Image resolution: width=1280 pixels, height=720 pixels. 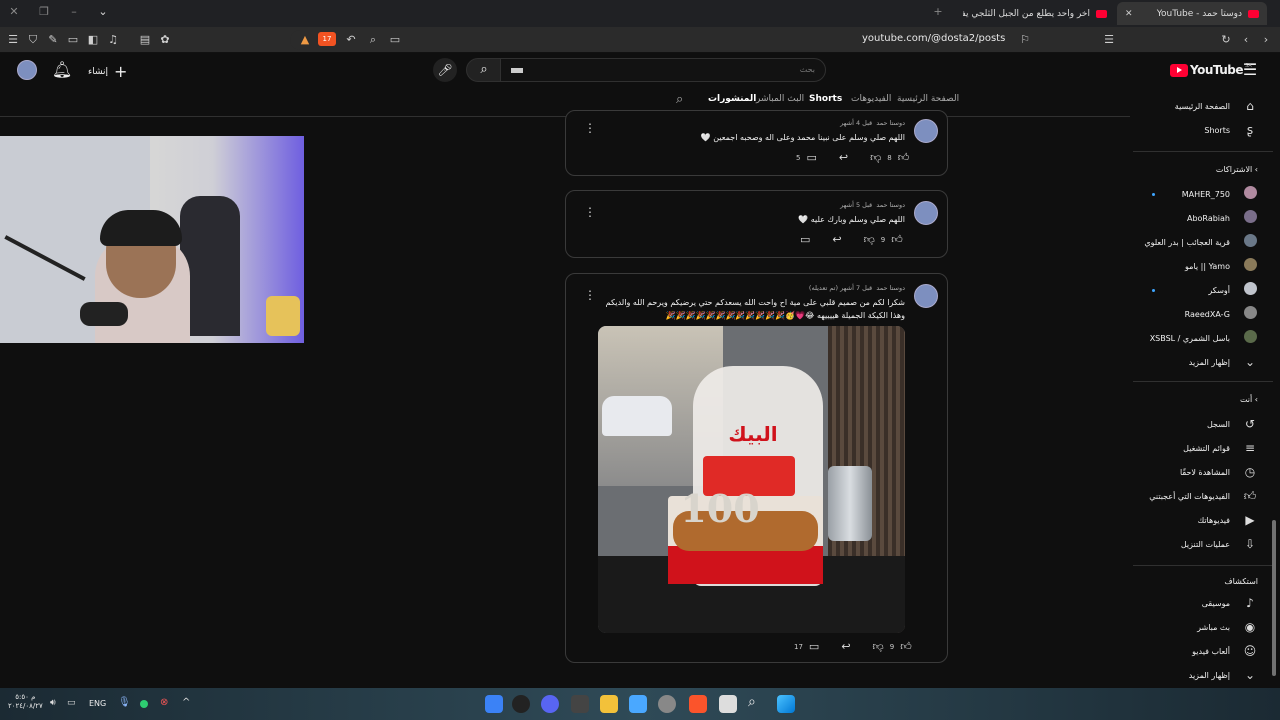 I want to click on tab-shorts: Shorts, so click(x=825, y=99).